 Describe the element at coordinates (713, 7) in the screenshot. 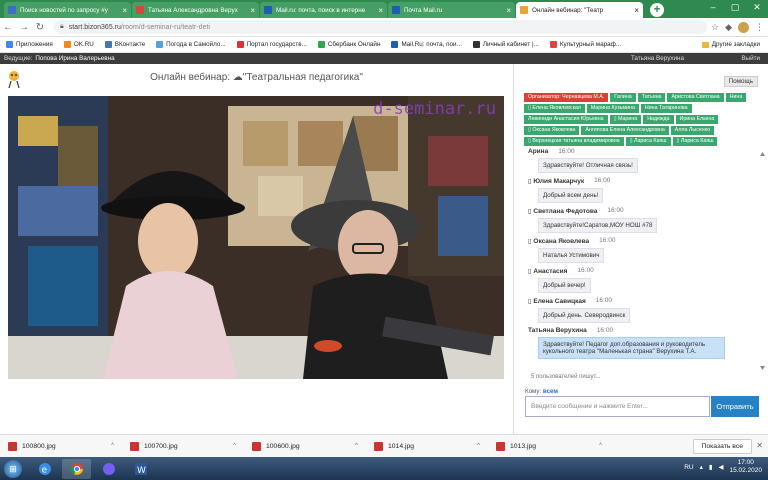

I see `minimize-icon: –` at that location.